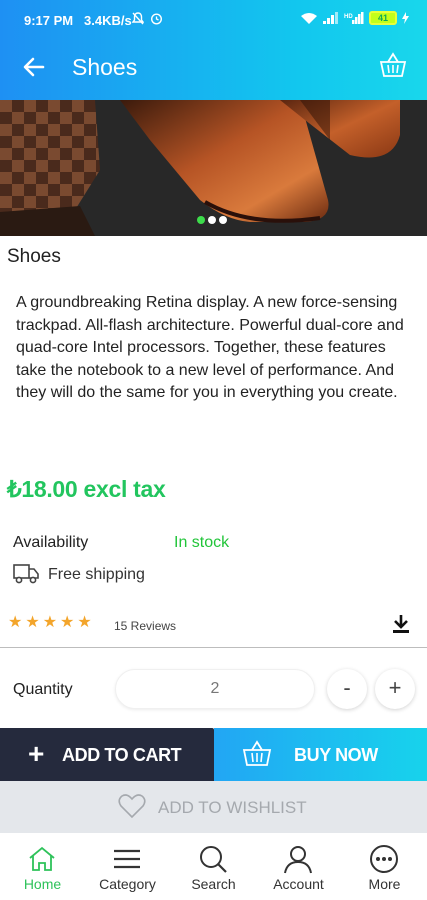 The height and width of the screenshot is (900, 427). I want to click on add-to-cart-button: + ADD TO CART, so click(107, 754).